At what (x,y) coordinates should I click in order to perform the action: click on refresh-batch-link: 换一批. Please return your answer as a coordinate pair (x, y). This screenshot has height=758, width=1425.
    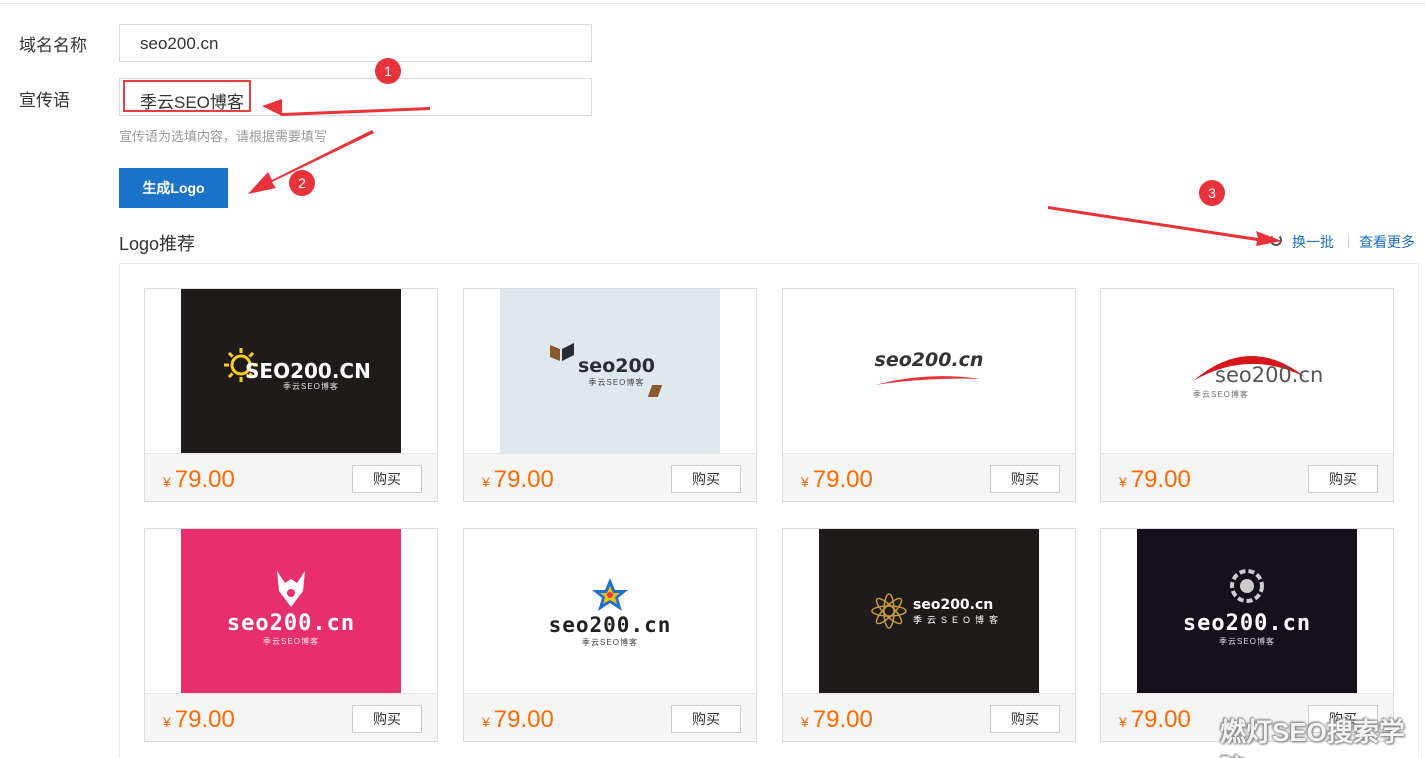
    Looking at the image, I should click on (1313, 242).